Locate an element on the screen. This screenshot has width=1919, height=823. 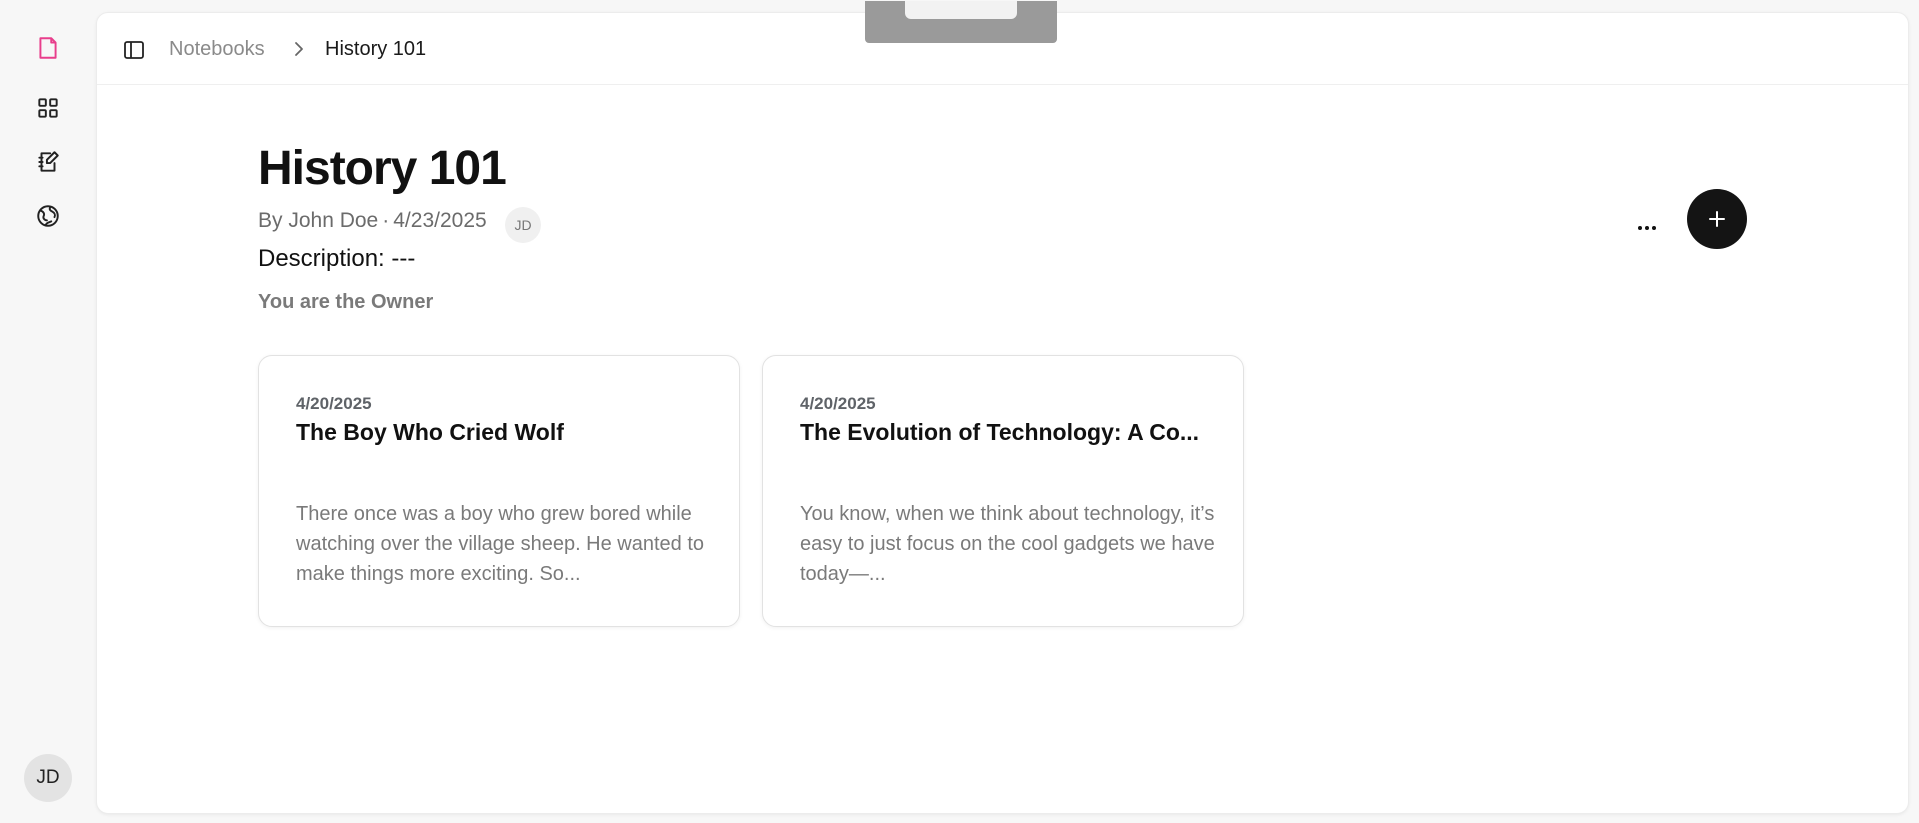
add-note-button is located at coordinates (1717, 219).